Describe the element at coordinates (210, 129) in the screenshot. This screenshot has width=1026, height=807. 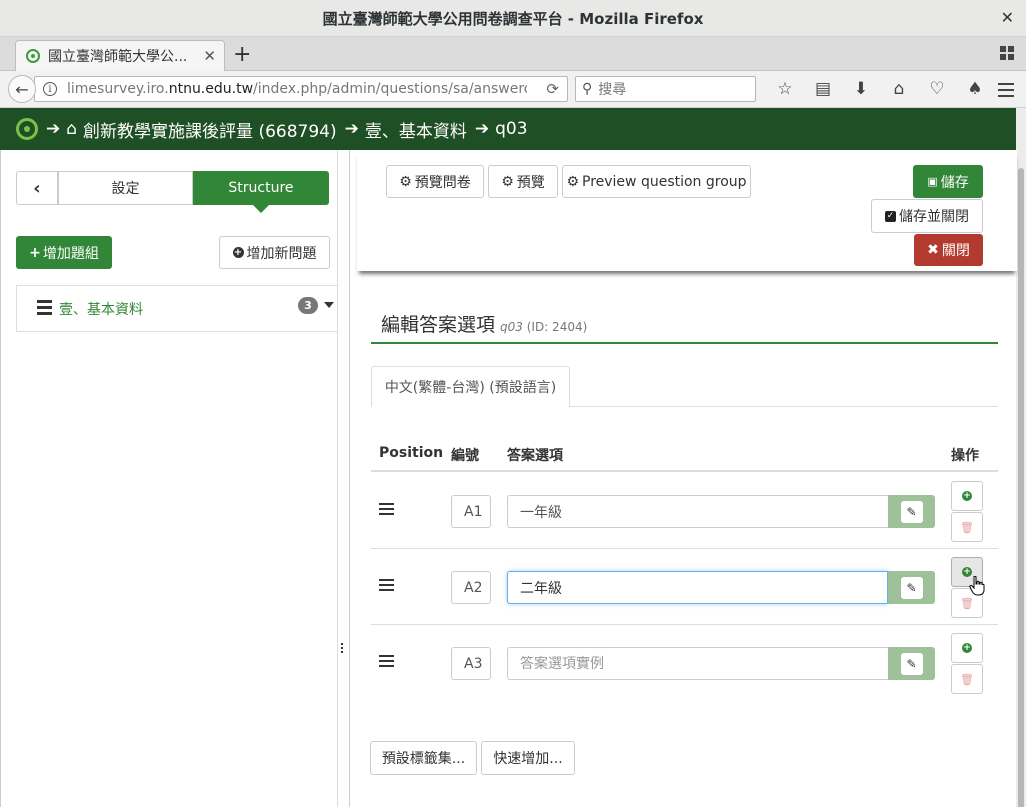
I see `breadcrumb-survey: 創新教學實施課後評量 (668794)` at that location.